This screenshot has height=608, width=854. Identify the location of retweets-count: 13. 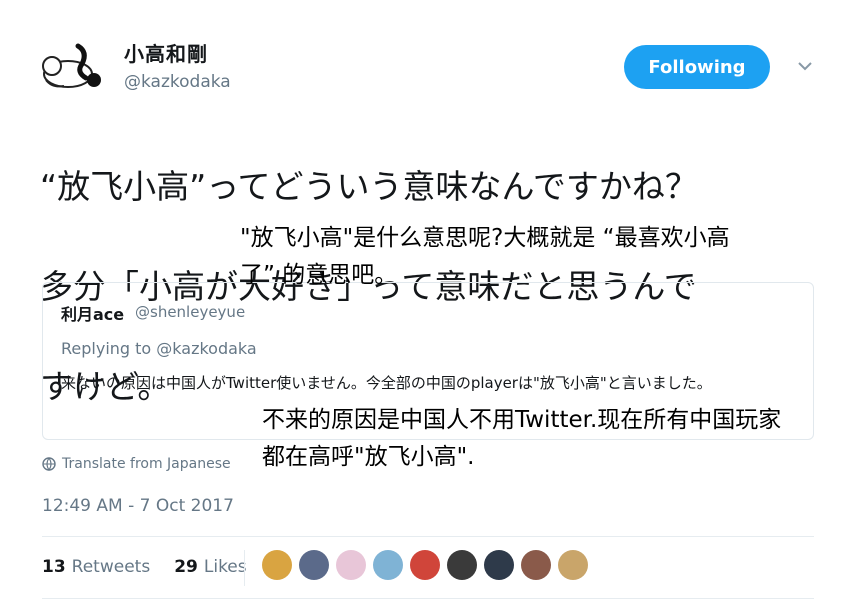
(54, 567).